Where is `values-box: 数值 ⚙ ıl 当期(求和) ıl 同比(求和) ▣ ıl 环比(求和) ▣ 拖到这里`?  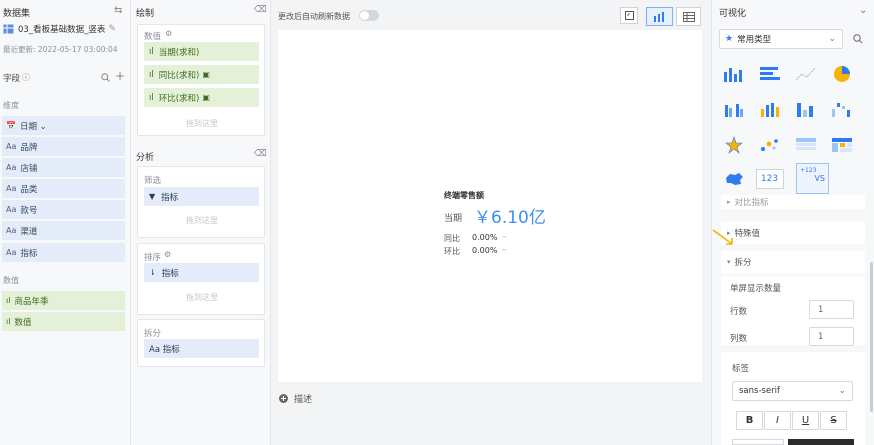 values-box: 数值 ⚙ ıl 当期(求和) ıl 同比(求和) ▣ ıl 环比(求和) ▣ 拖到这里 is located at coordinates (201, 80).